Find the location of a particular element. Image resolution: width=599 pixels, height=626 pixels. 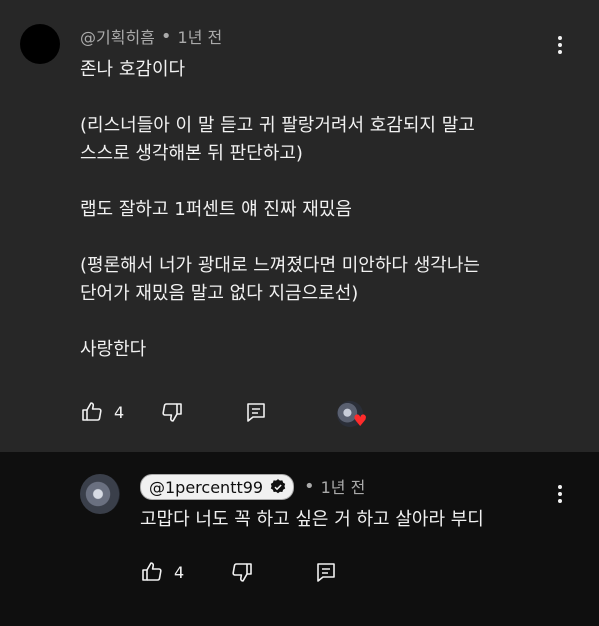

comment-line: 단어가 재밌음 말고 없다 지금으로선) is located at coordinates (219, 293).